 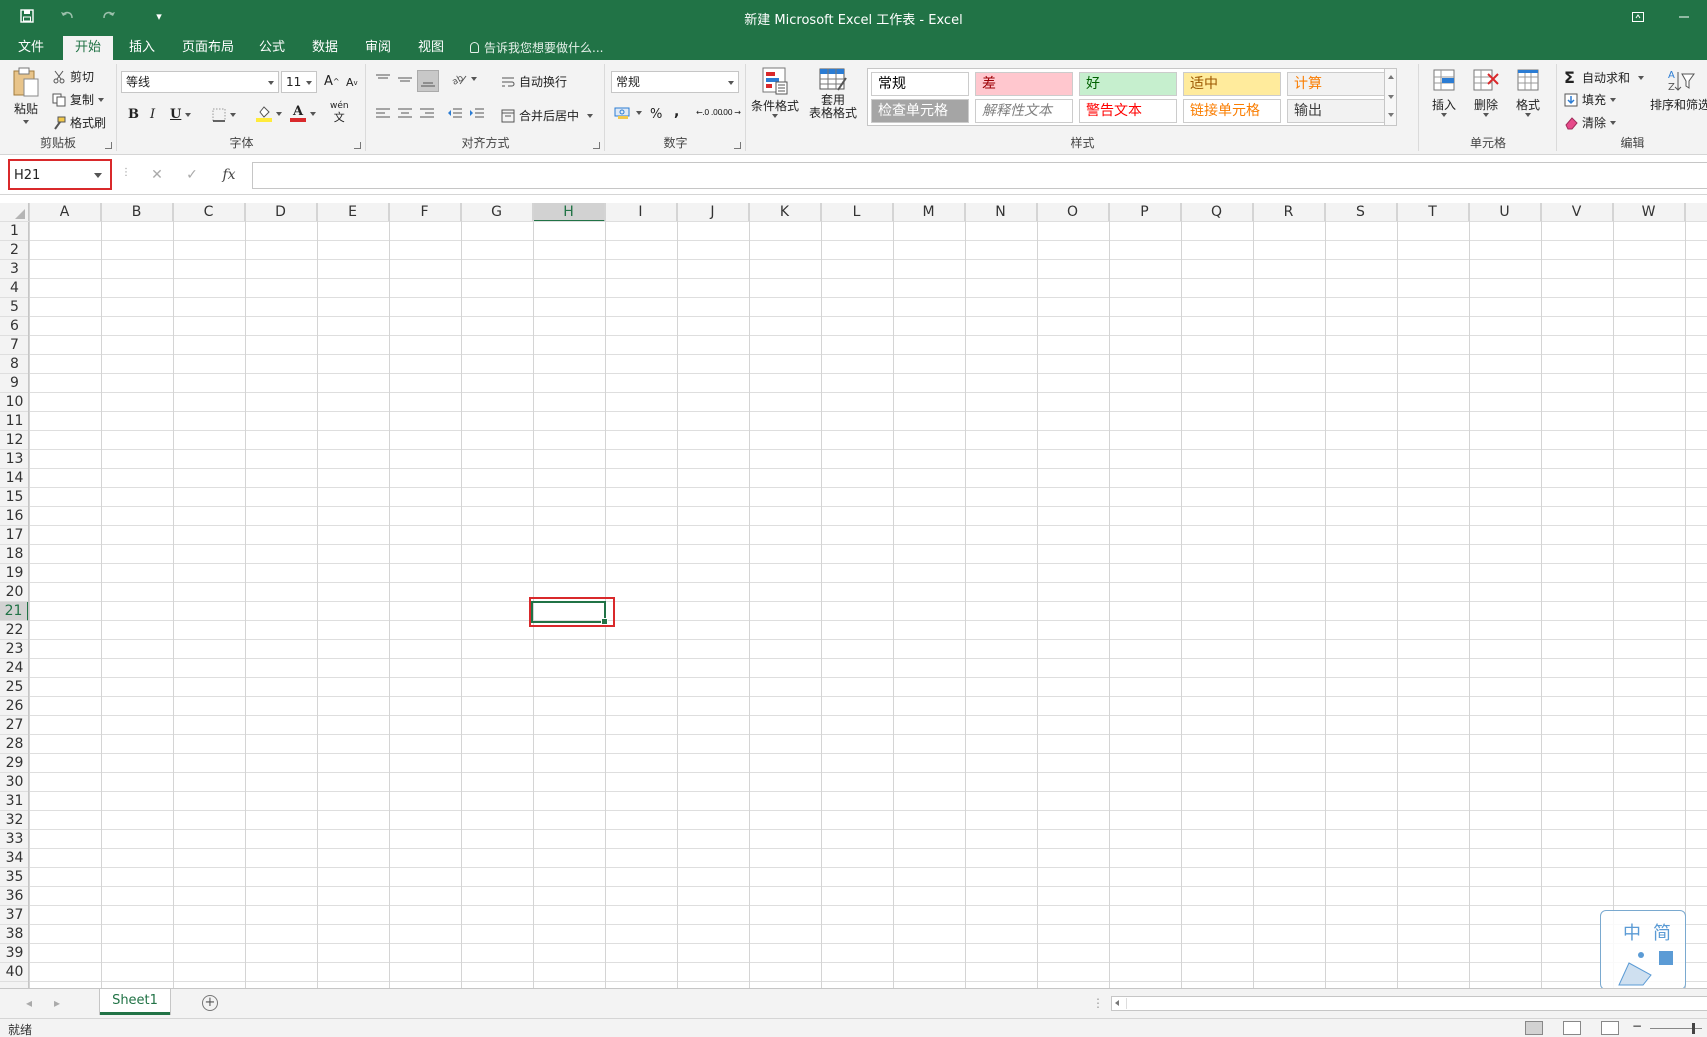 What do you see at coordinates (14, 972) in the screenshot?
I see `row-header: 40` at bounding box center [14, 972].